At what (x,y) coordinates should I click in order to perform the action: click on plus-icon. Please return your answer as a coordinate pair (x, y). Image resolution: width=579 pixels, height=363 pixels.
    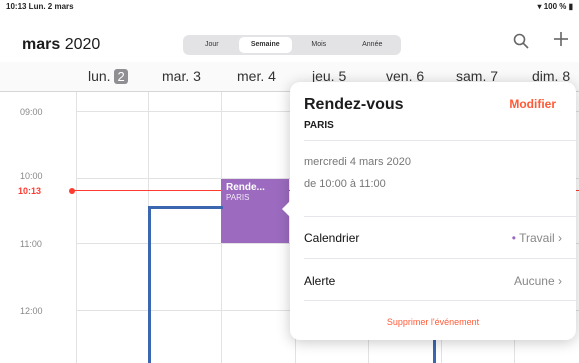
    Looking at the image, I should click on (561, 41).